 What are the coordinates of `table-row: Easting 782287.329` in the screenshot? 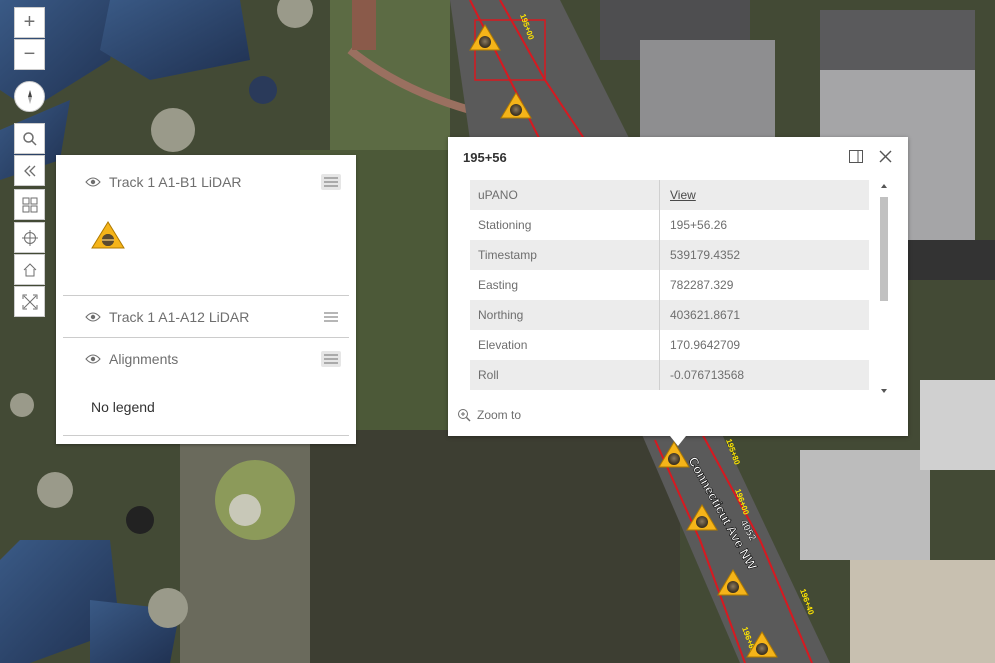 It's located at (669, 285).